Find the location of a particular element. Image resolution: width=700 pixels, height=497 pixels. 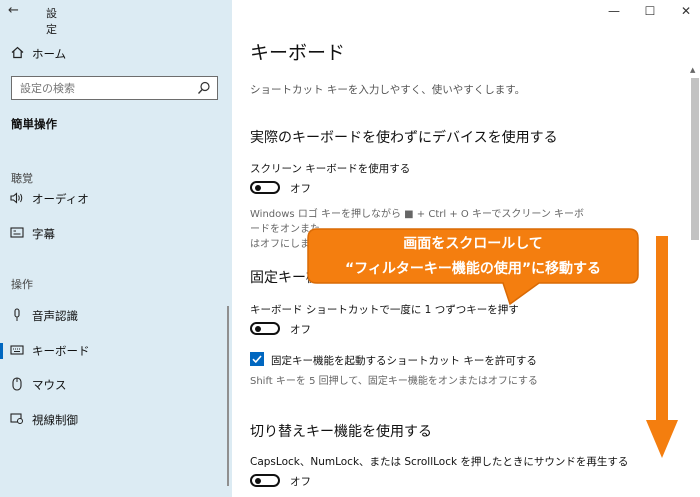

scroll-thumb is located at coordinates (695, 159).